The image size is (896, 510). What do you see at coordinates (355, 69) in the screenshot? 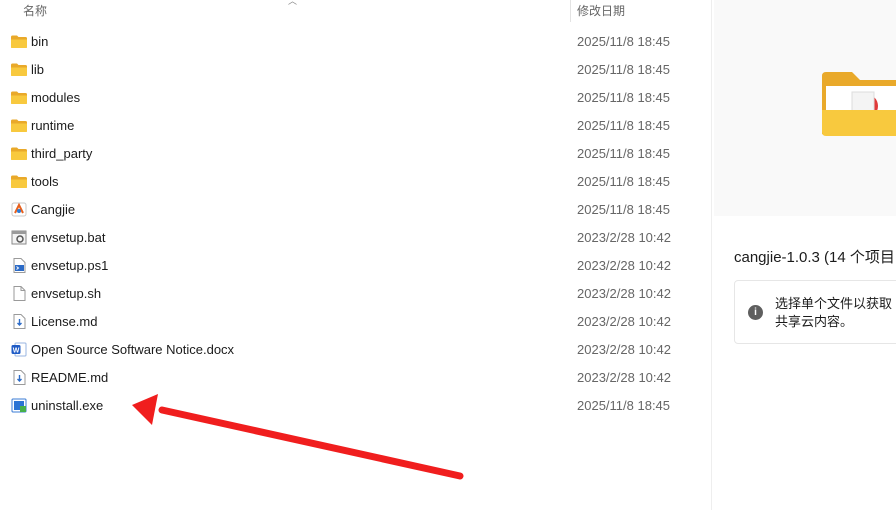
I see `file-row: lib 2025/11/8 18:45` at bounding box center [355, 69].